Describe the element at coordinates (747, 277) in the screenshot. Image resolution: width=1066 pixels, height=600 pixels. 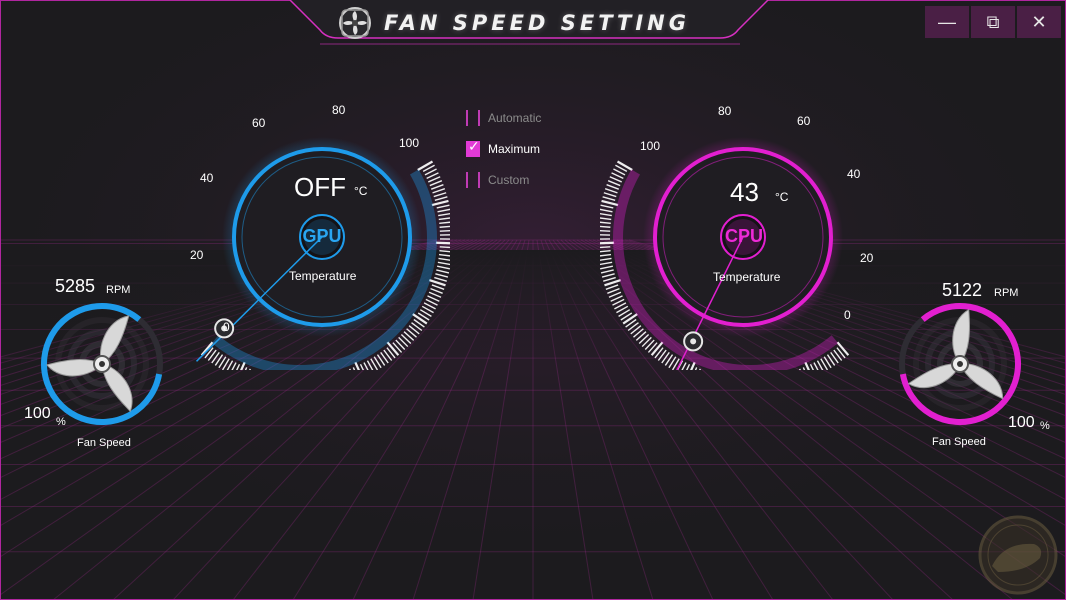
I see `cpu-temperature-caption: Temperature` at that location.